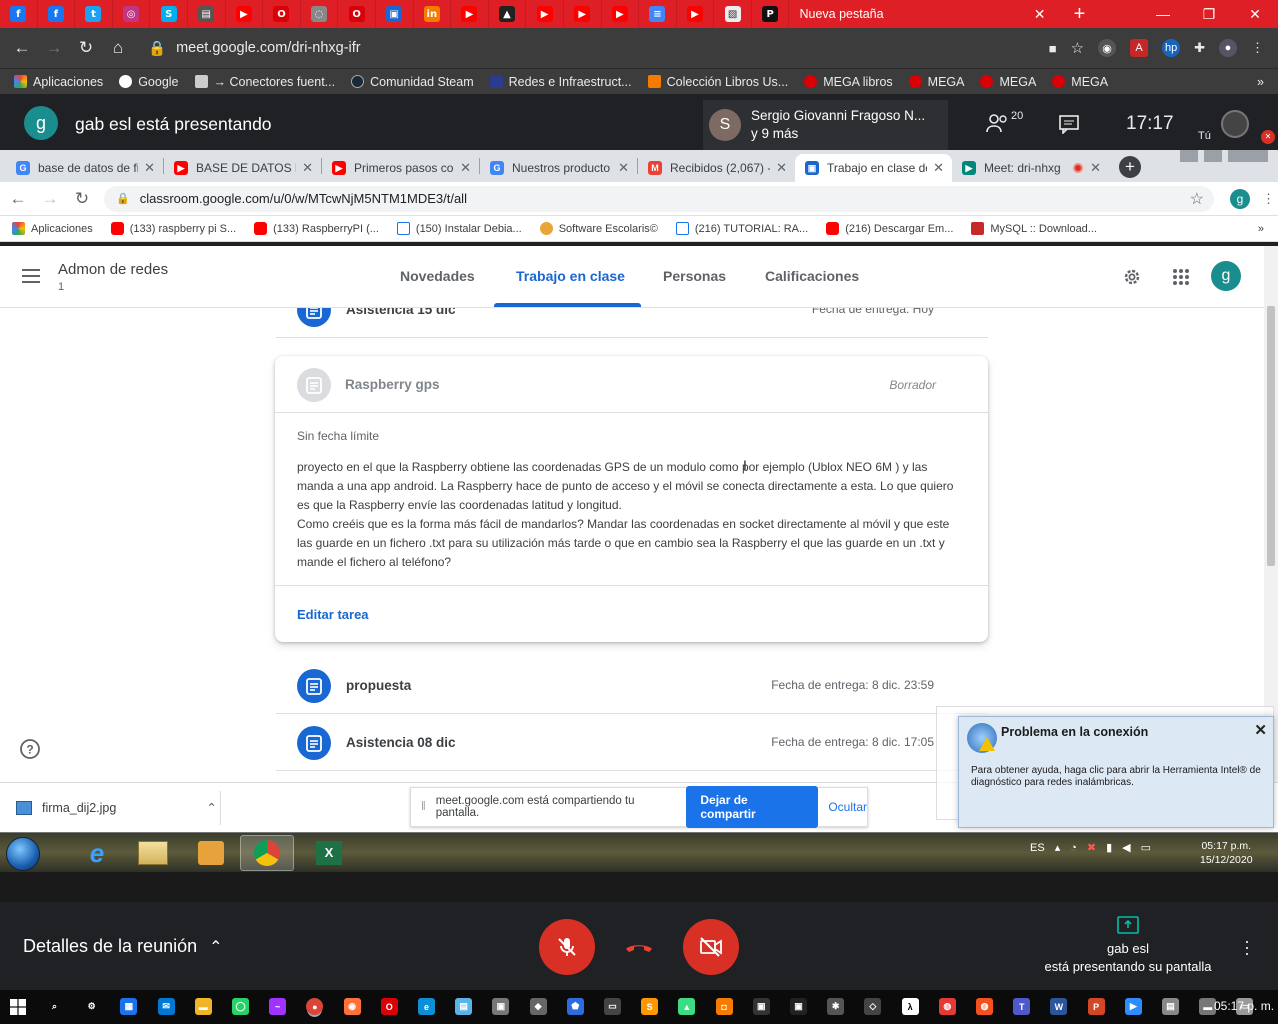  Describe the element at coordinates (724, 1006) in the screenshot. I see `app-icon: ◘` at that location.